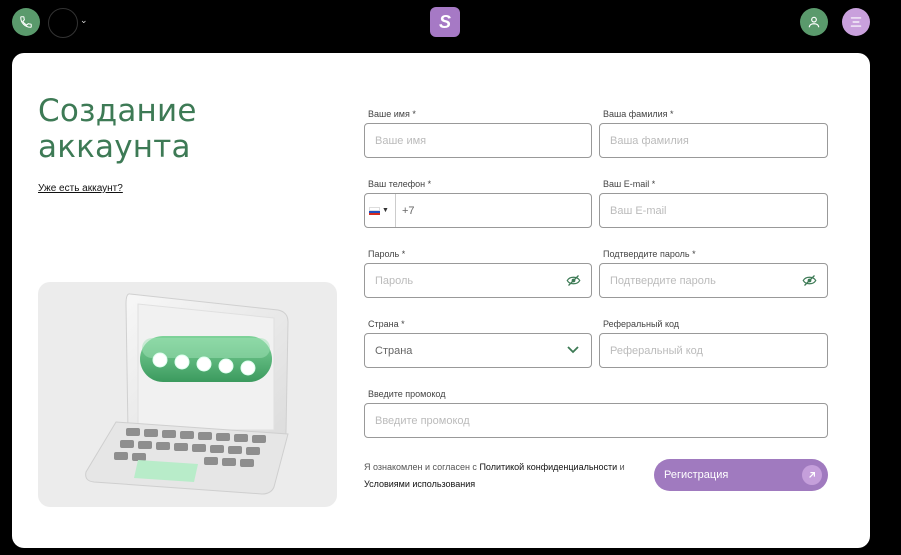 The height and width of the screenshot is (555, 901). Describe the element at coordinates (478, 280) in the screenshot. I see `password-input: Пароль` at that location.